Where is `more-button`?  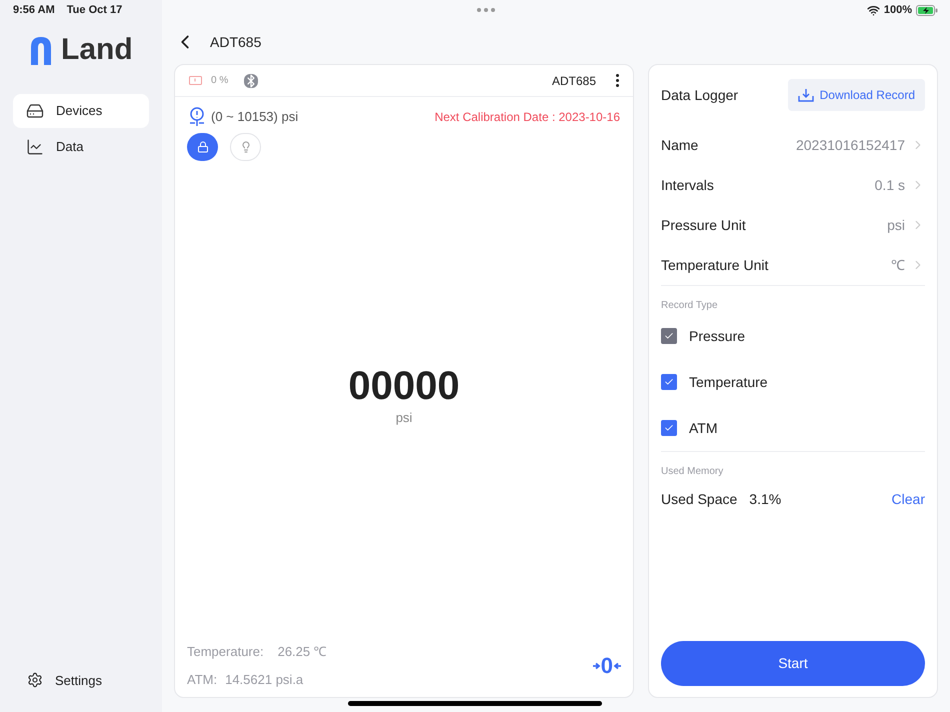
more-button is located at coordinates (617, 80).